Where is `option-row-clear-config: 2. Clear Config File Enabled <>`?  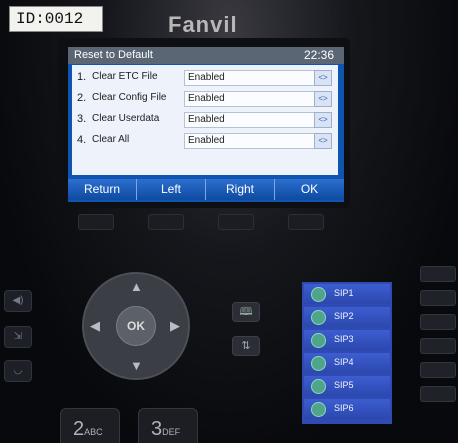 option-row-clear-config: 2. Clear Config File Enabled <> is located at coordinates (205, 99).